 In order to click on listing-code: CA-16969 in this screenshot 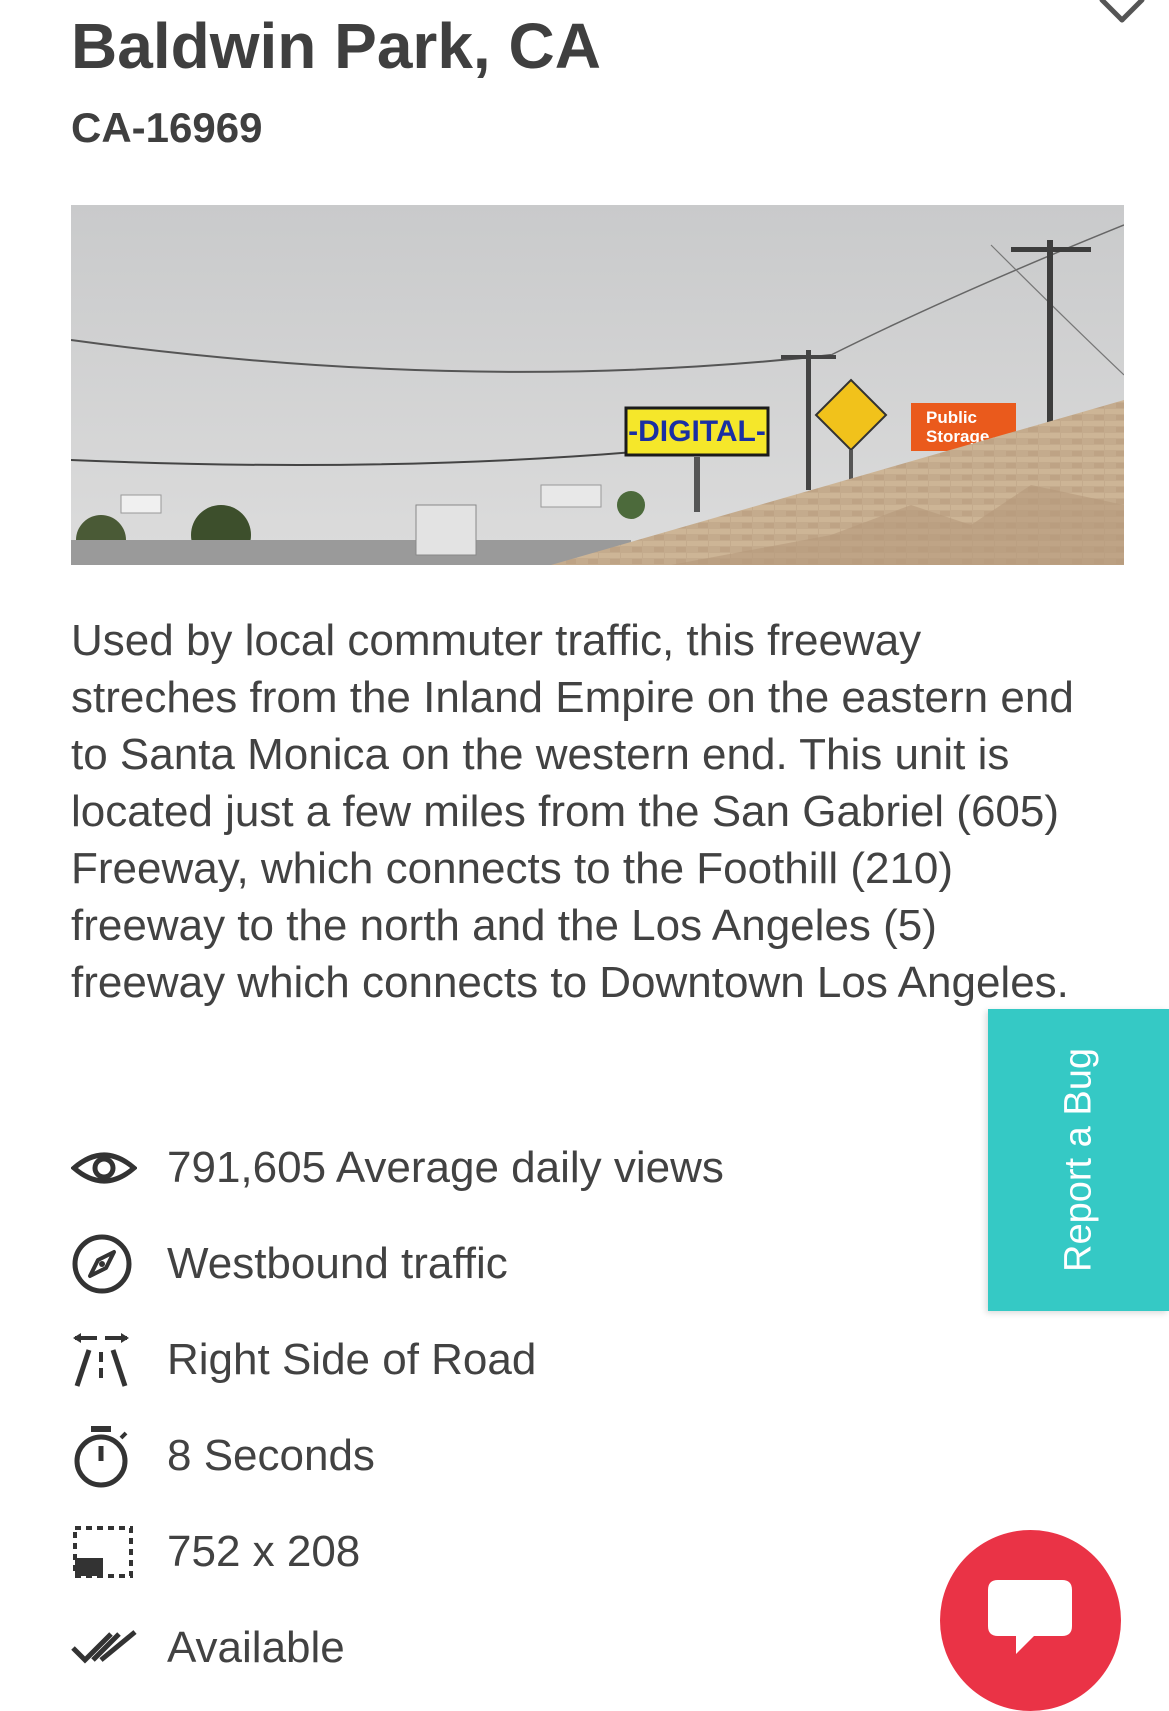, I will do `click(167, 127)`.